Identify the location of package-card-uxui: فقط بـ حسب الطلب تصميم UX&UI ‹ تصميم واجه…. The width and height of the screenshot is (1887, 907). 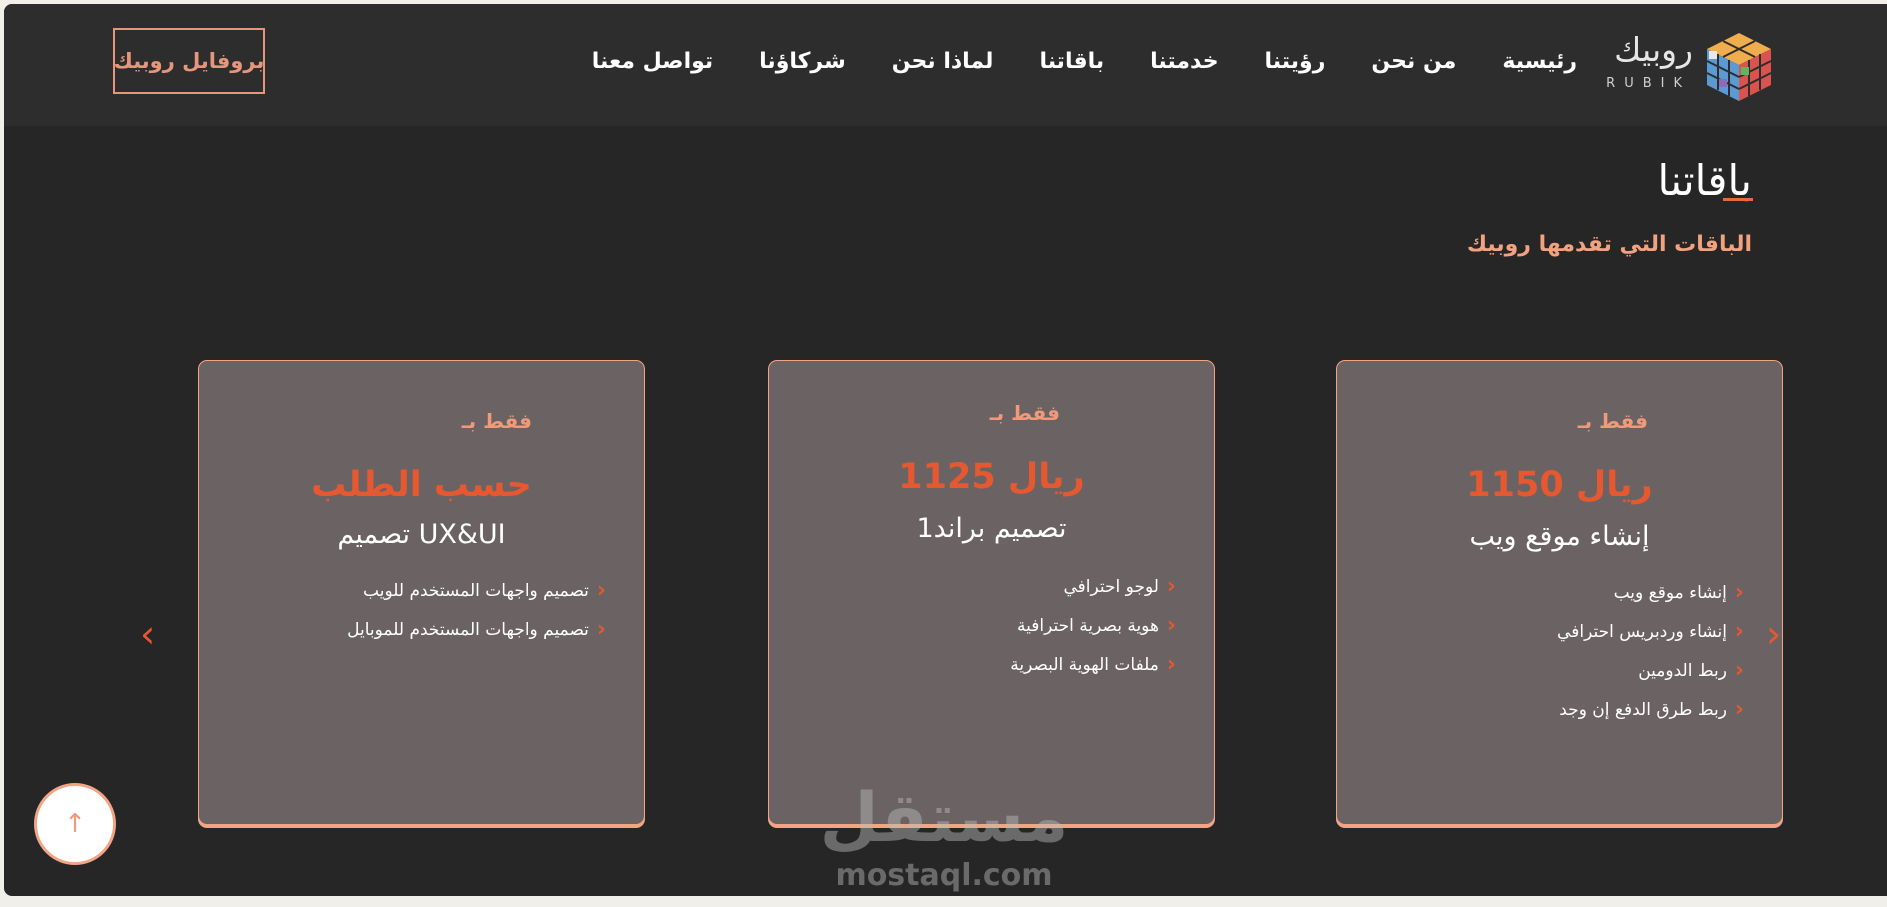
(421, 592).